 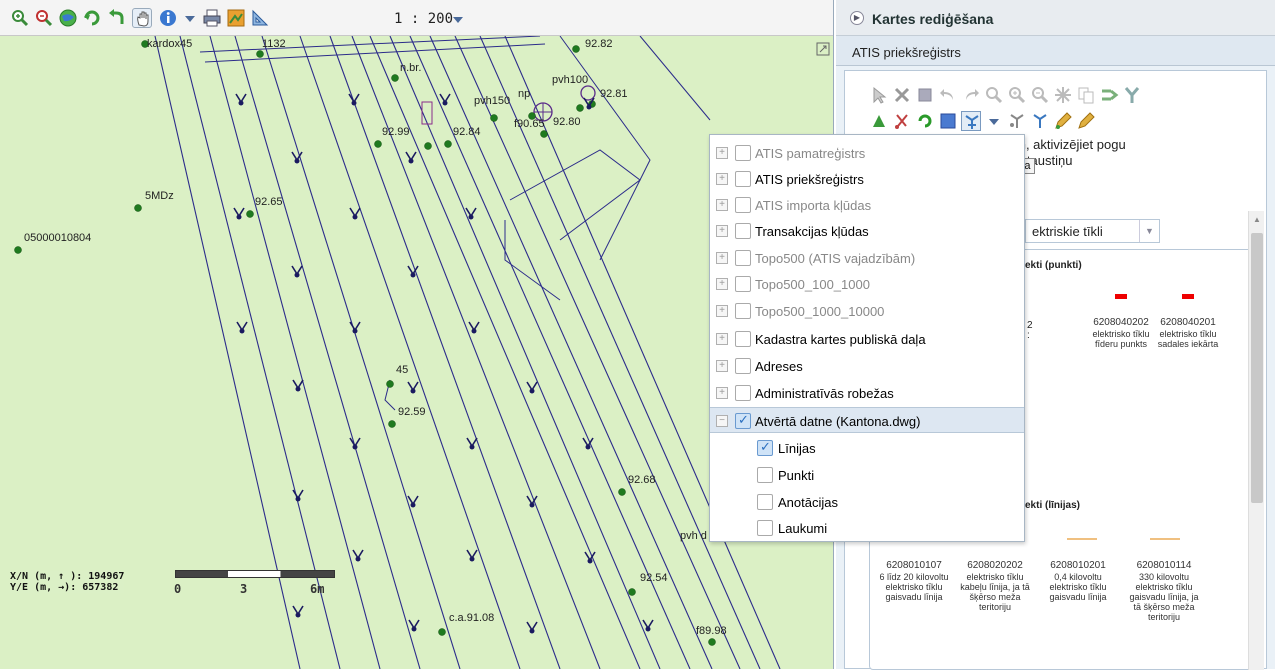 What do you see at coordinates (867, 153) in the screenshot?
I see `layer-row: + ATIS pamatreģistrs` at bounding box center [867, 153].